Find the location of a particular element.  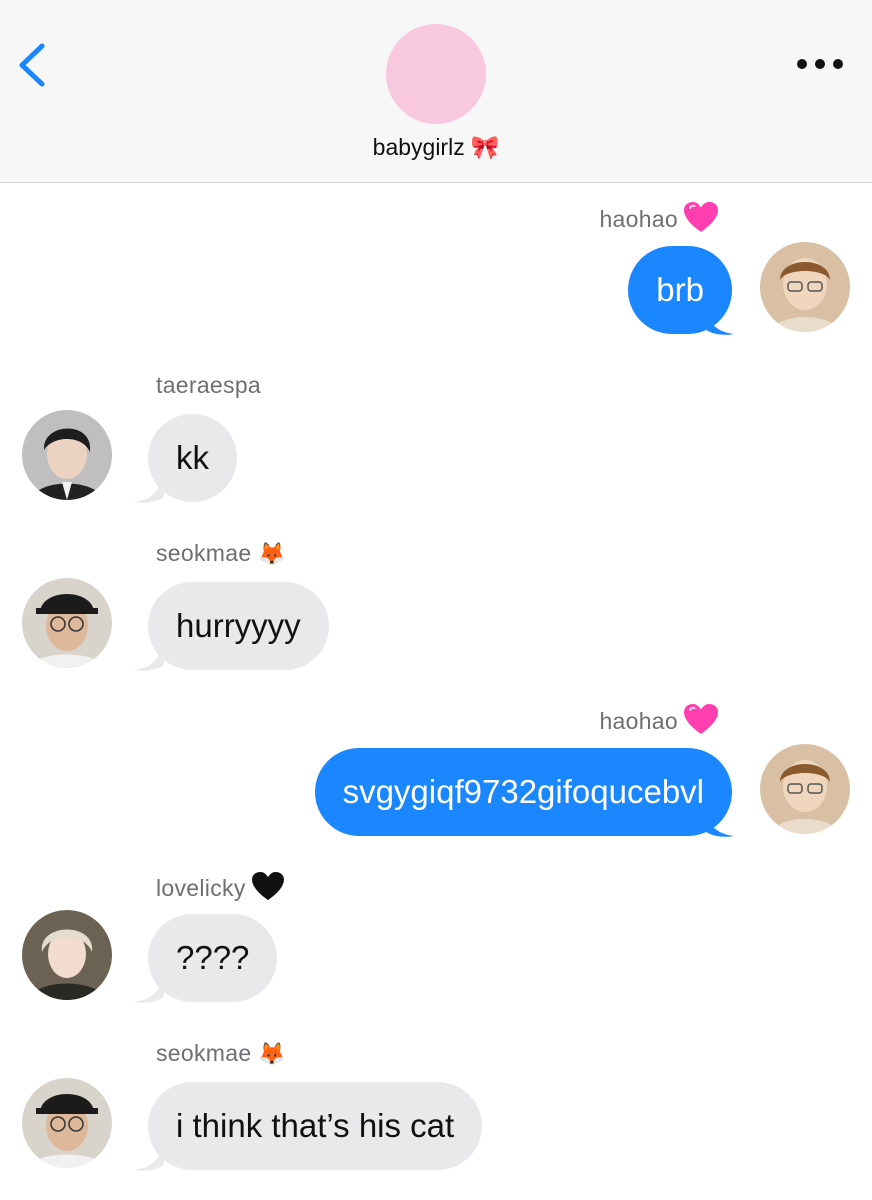

message-bubble: brb is located at coordinates (680, 290).